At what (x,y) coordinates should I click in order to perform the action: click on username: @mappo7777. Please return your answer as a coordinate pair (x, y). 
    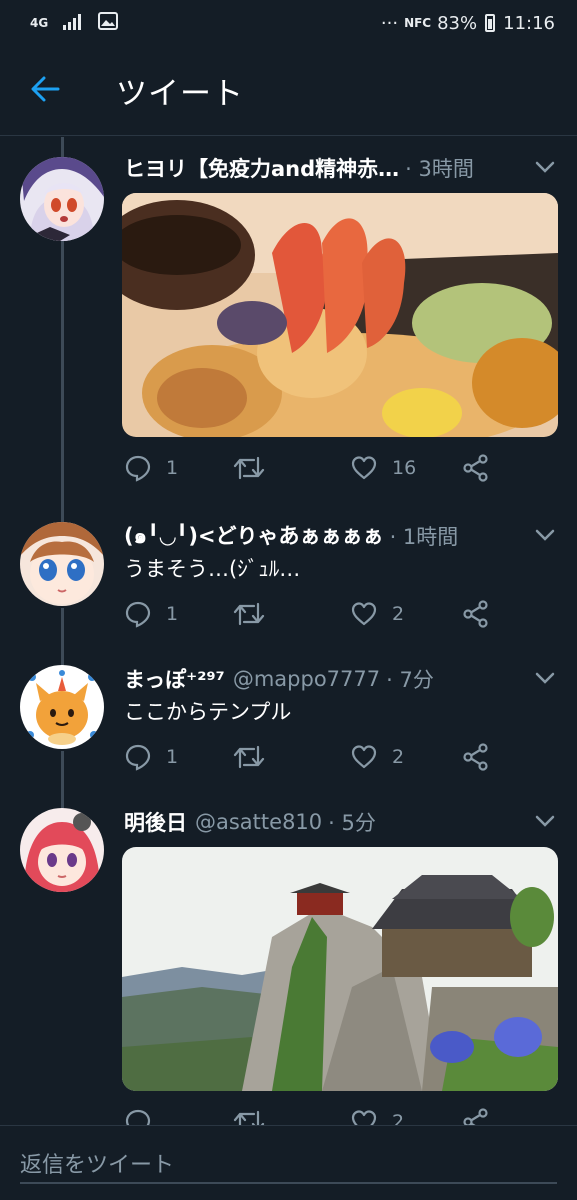
    Looking at the image, I should click on (306, 679).